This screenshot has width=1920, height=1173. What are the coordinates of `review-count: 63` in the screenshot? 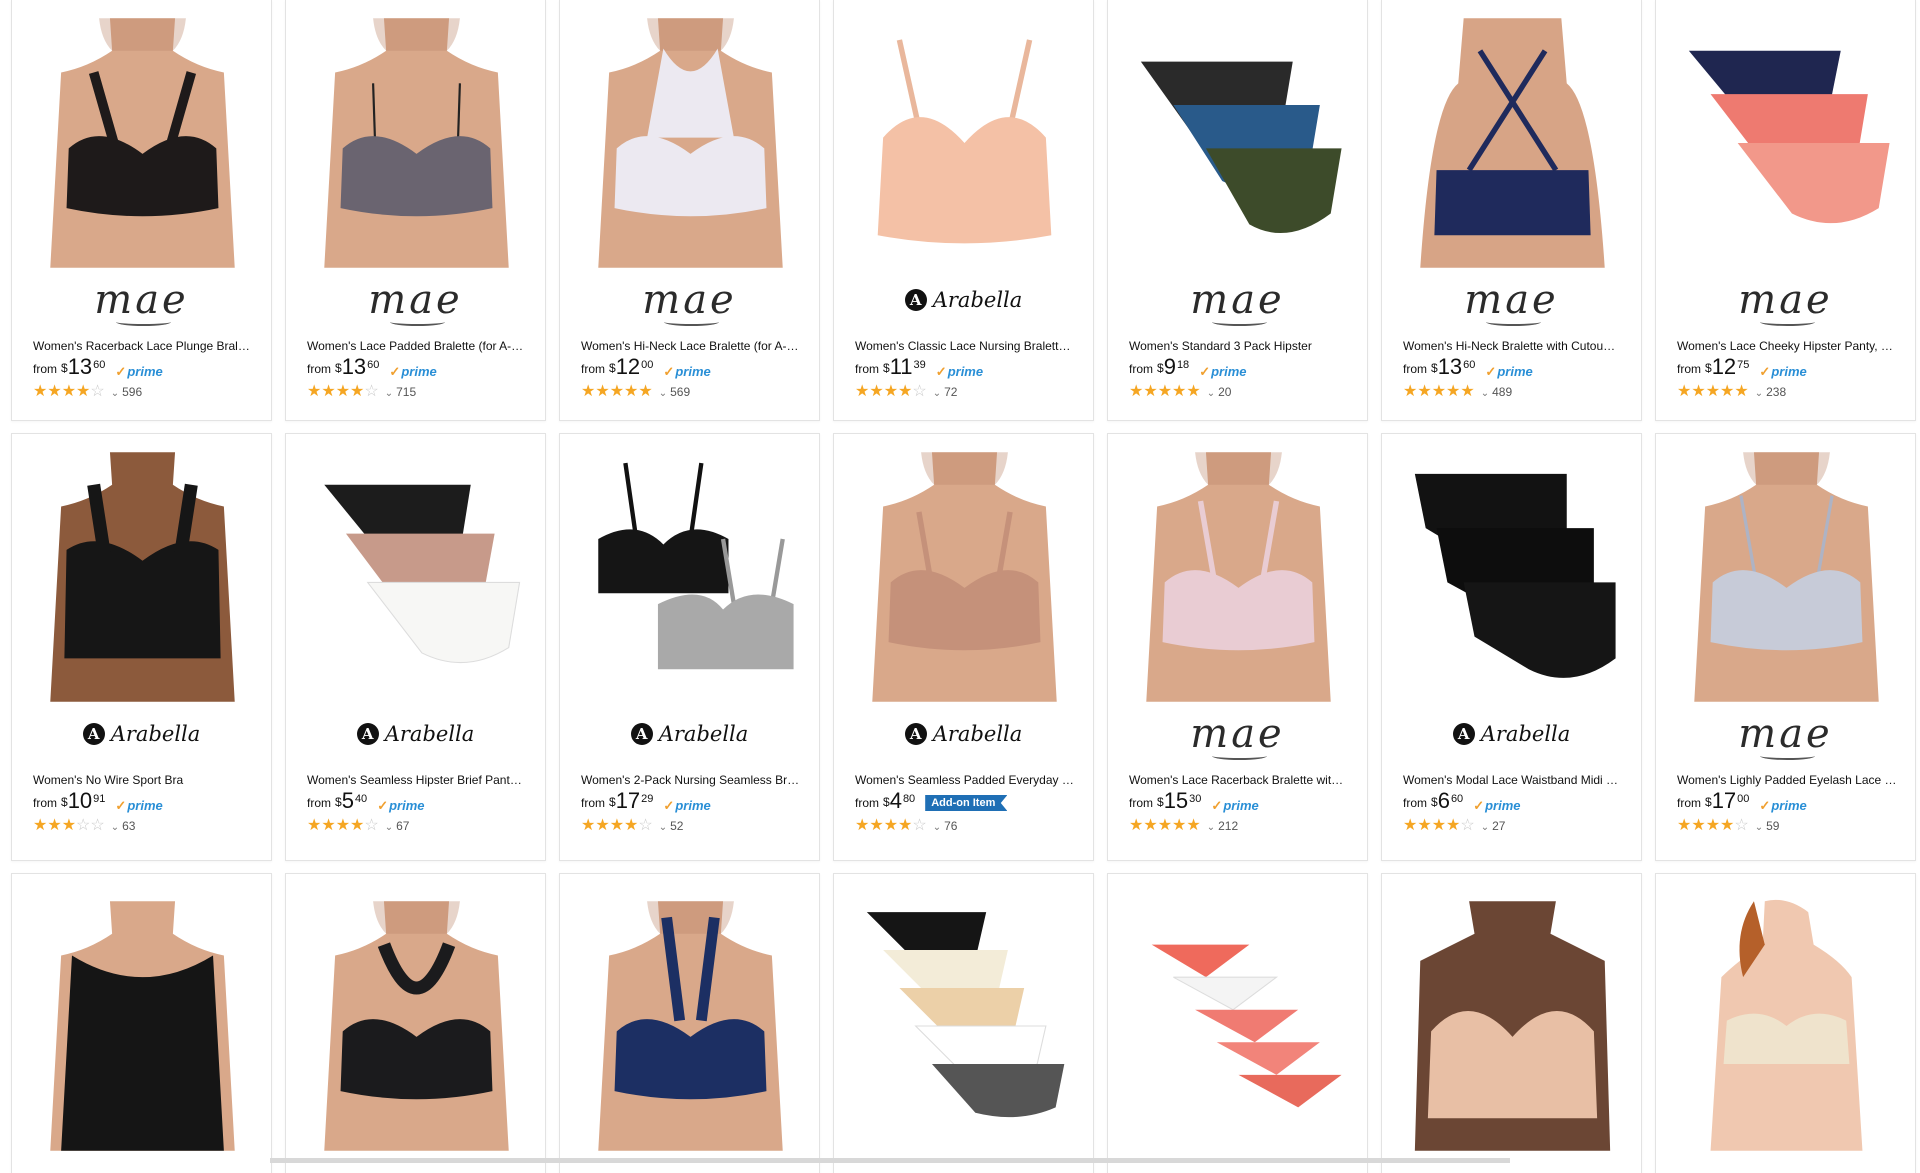 It's located at (128, 826).